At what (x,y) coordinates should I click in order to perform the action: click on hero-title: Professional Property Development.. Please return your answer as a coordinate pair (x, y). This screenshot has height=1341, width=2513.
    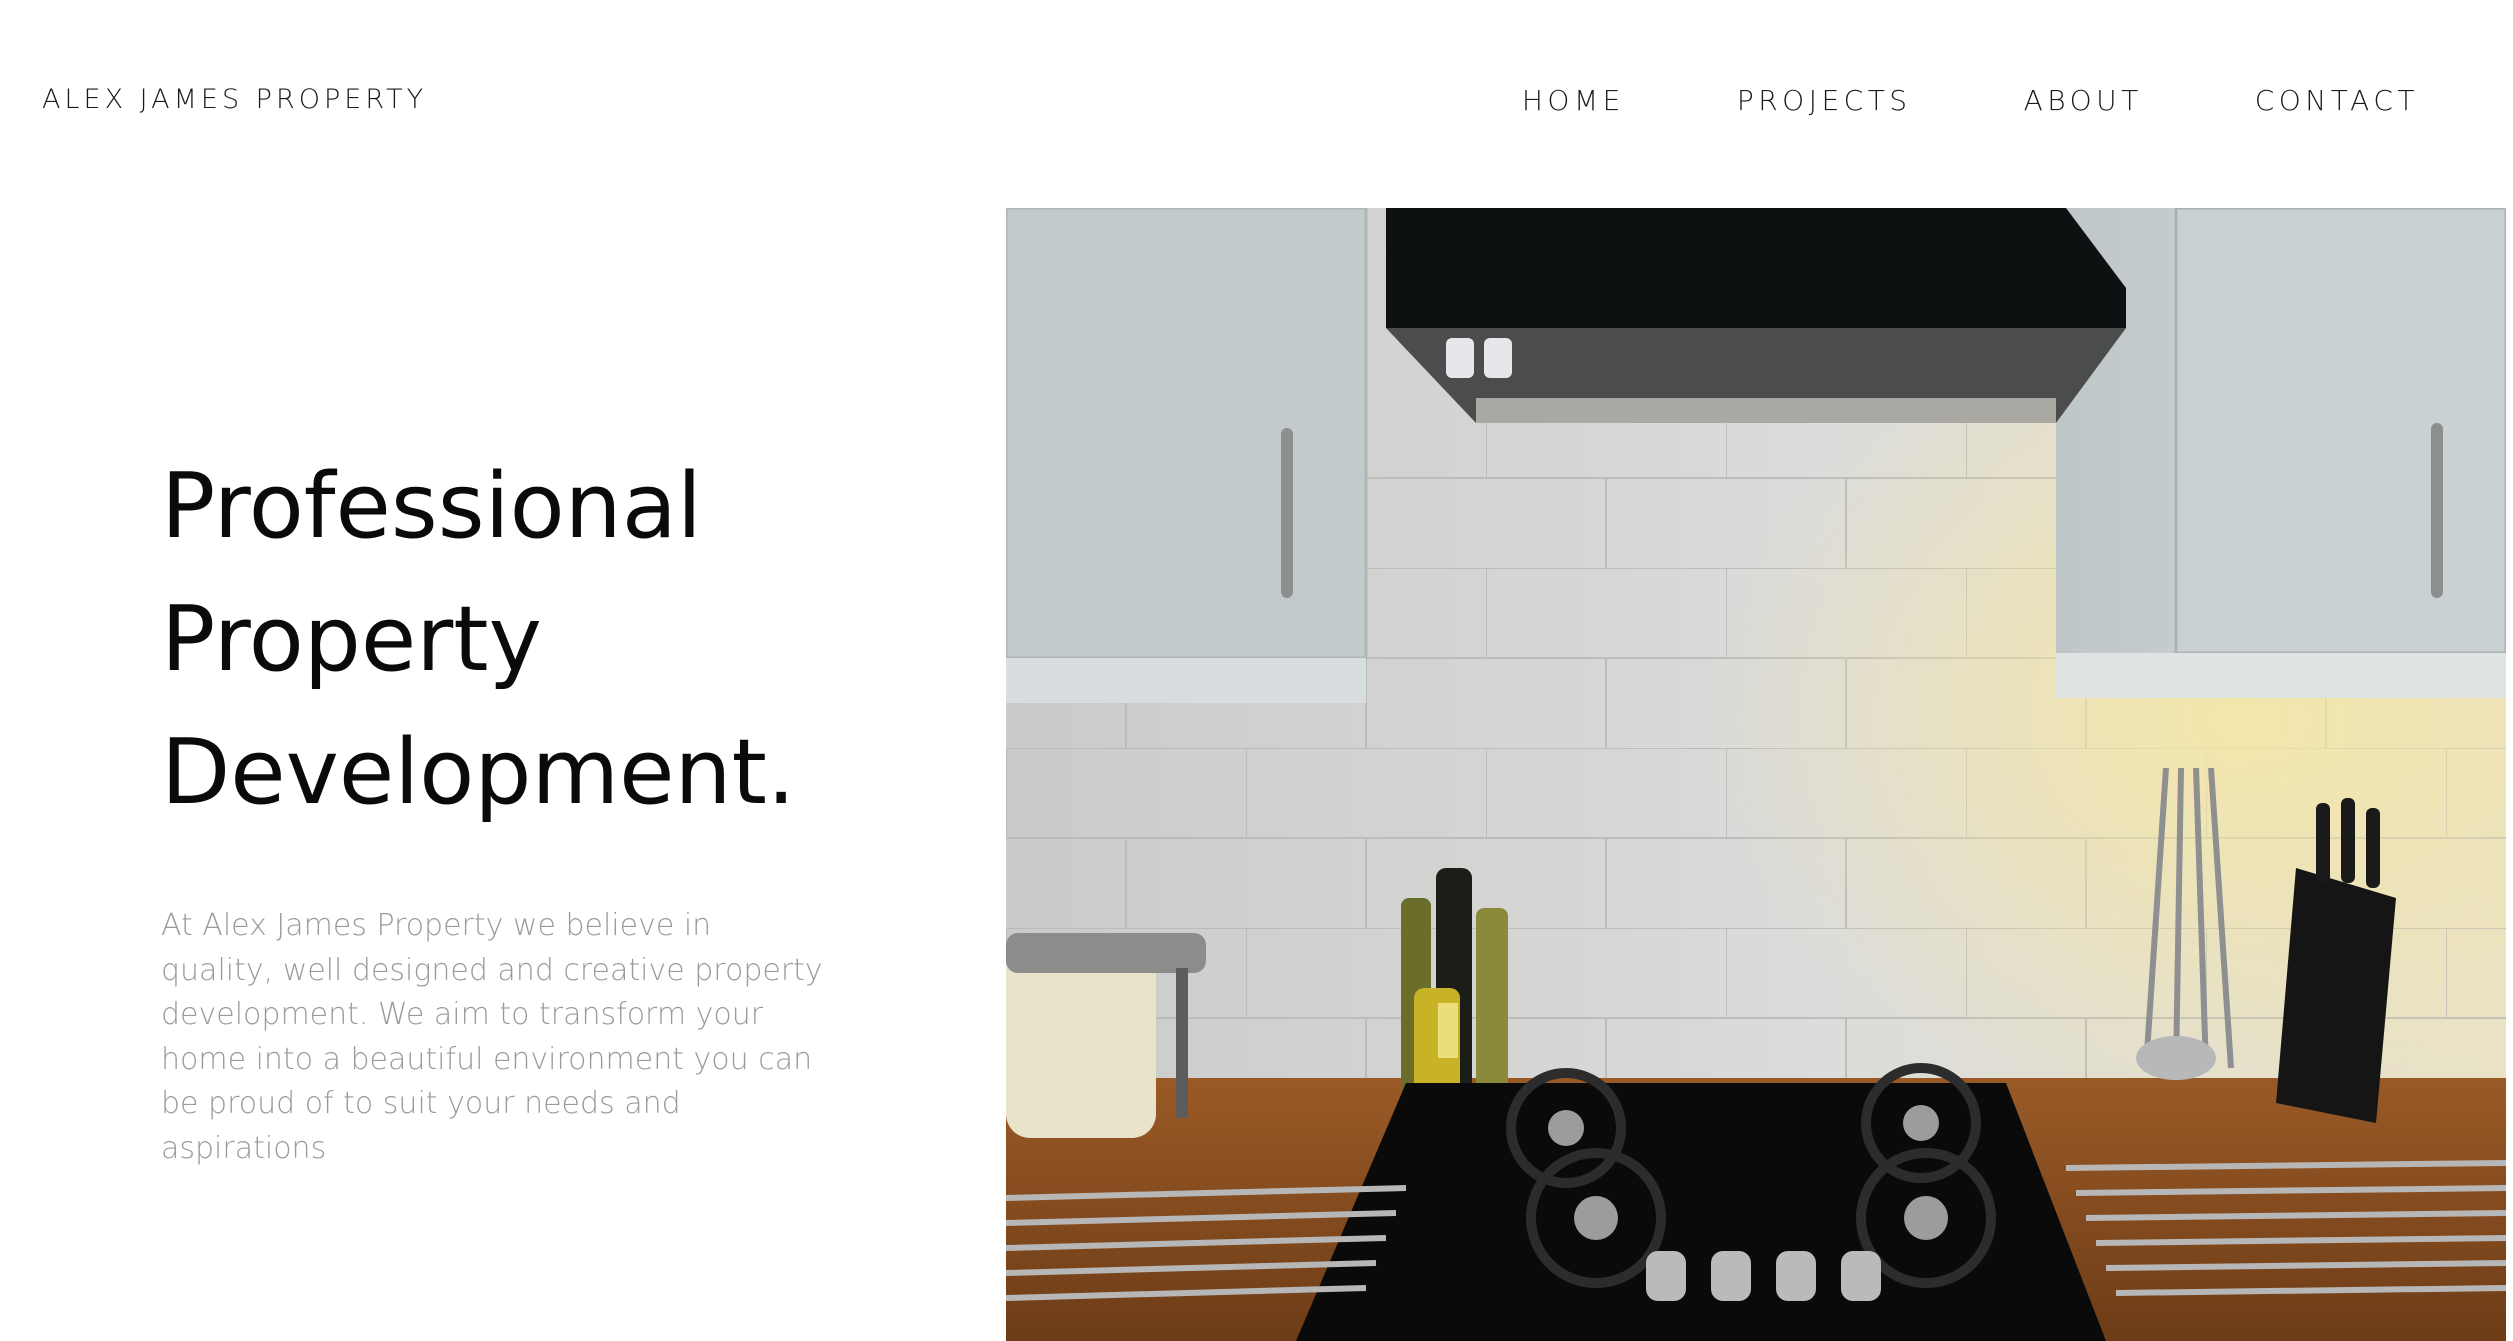
    Looking at the image, I should click on (478, 639).